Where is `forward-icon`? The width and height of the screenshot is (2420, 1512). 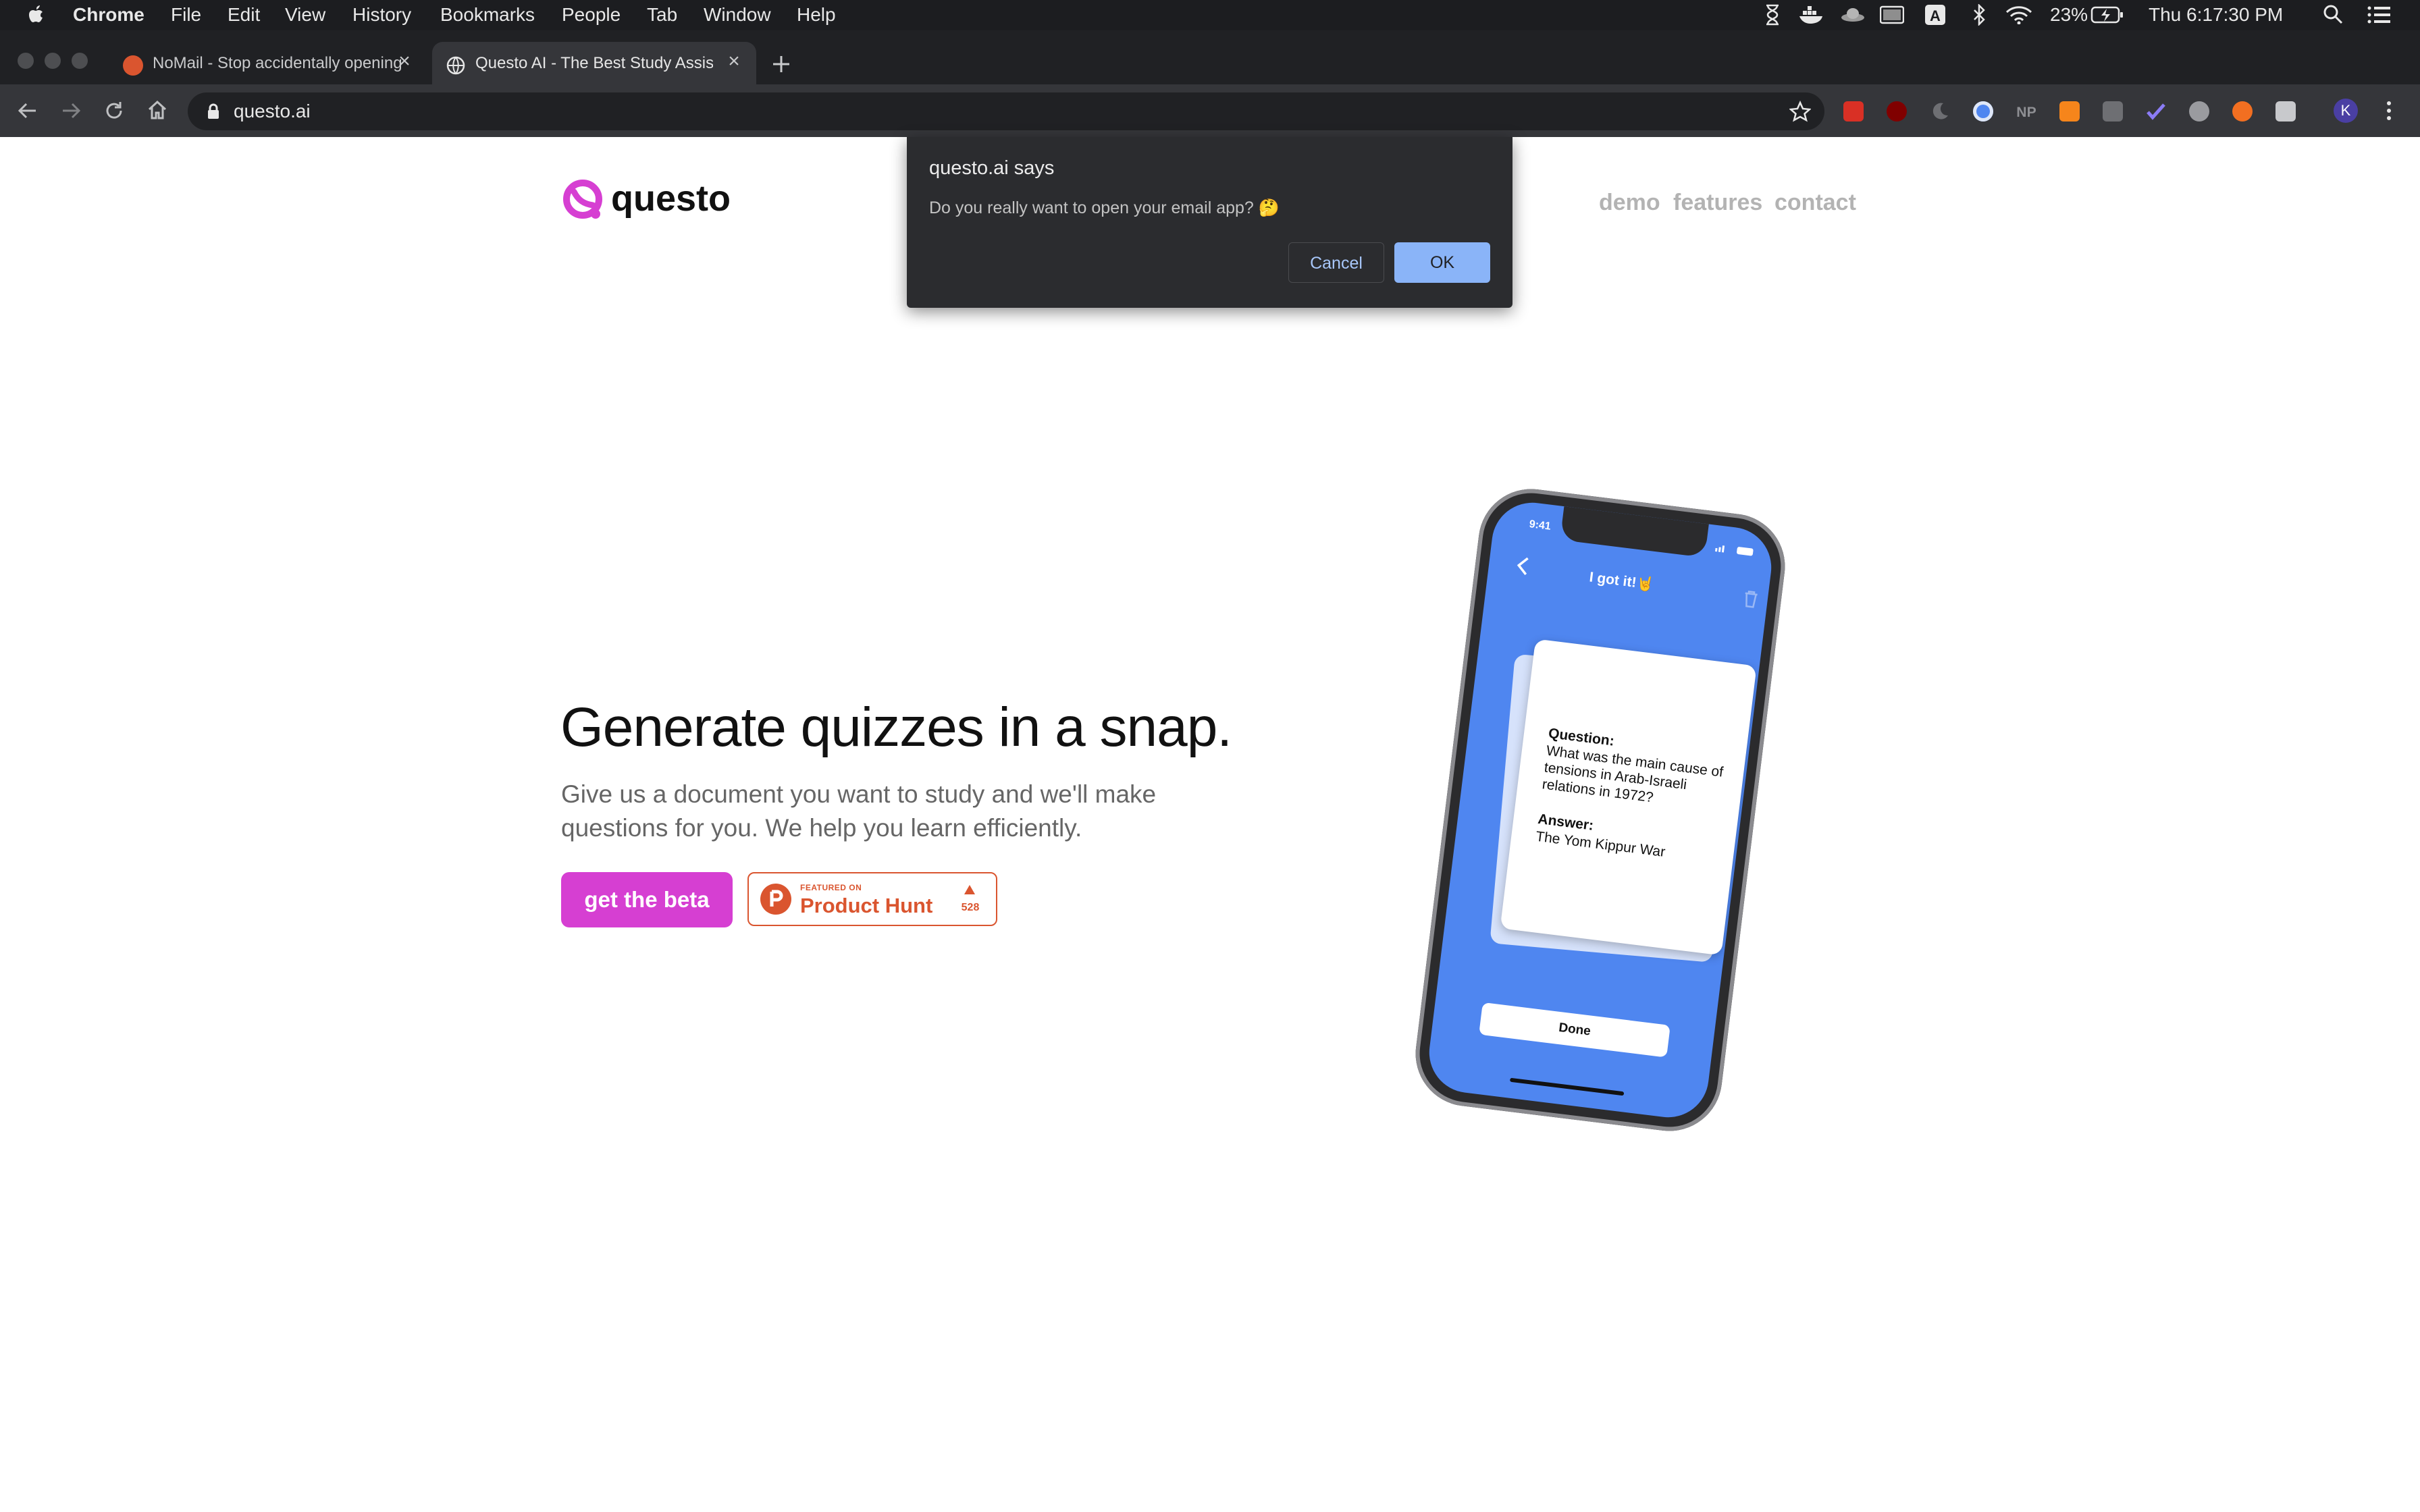
forward-icon is located at coordinates (71, 111).